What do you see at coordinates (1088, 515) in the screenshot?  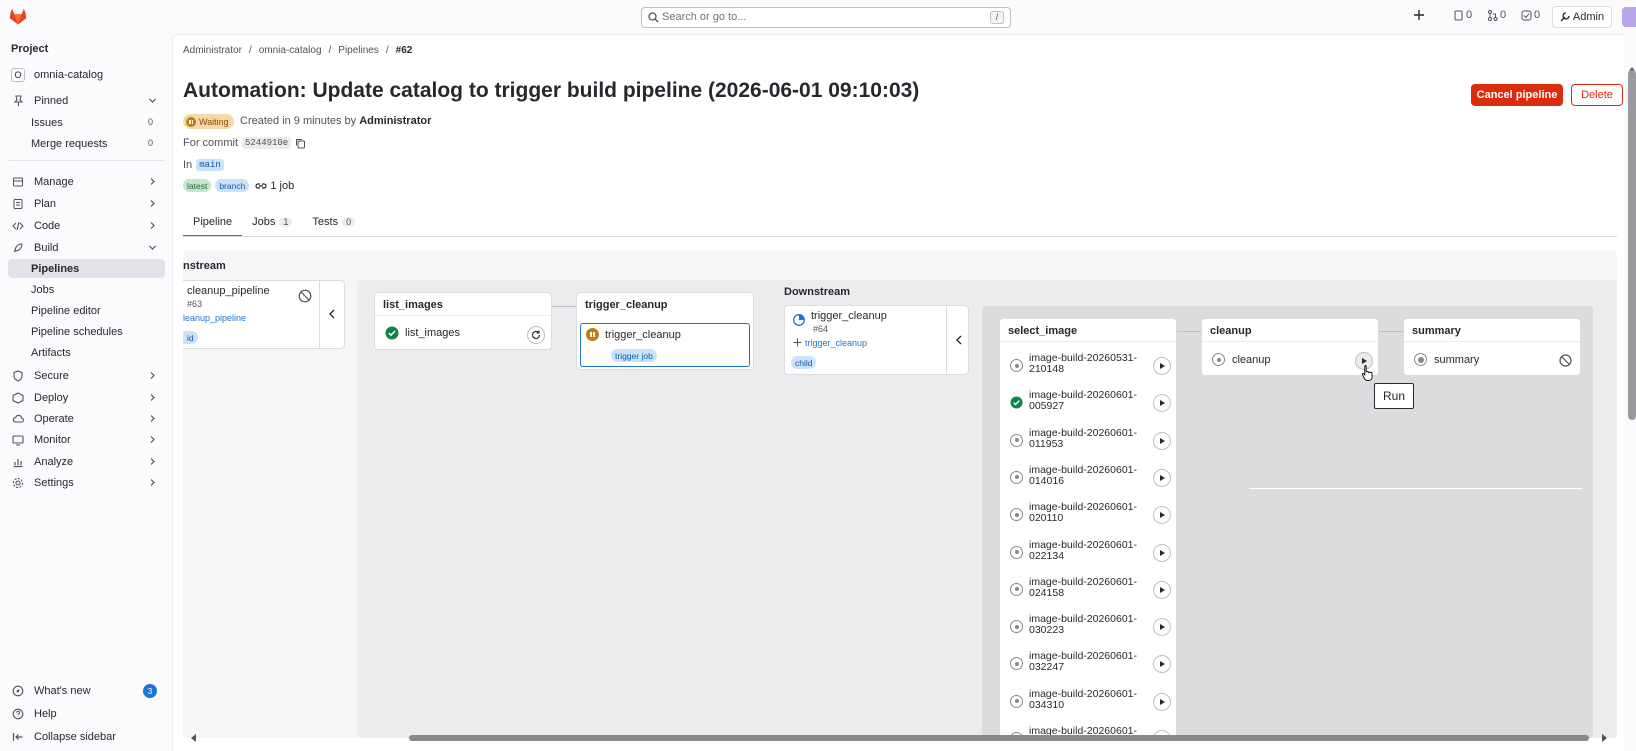 I see `select-image-job-row: image-build-20260601- 020110` at bounding box center [1088, 515].